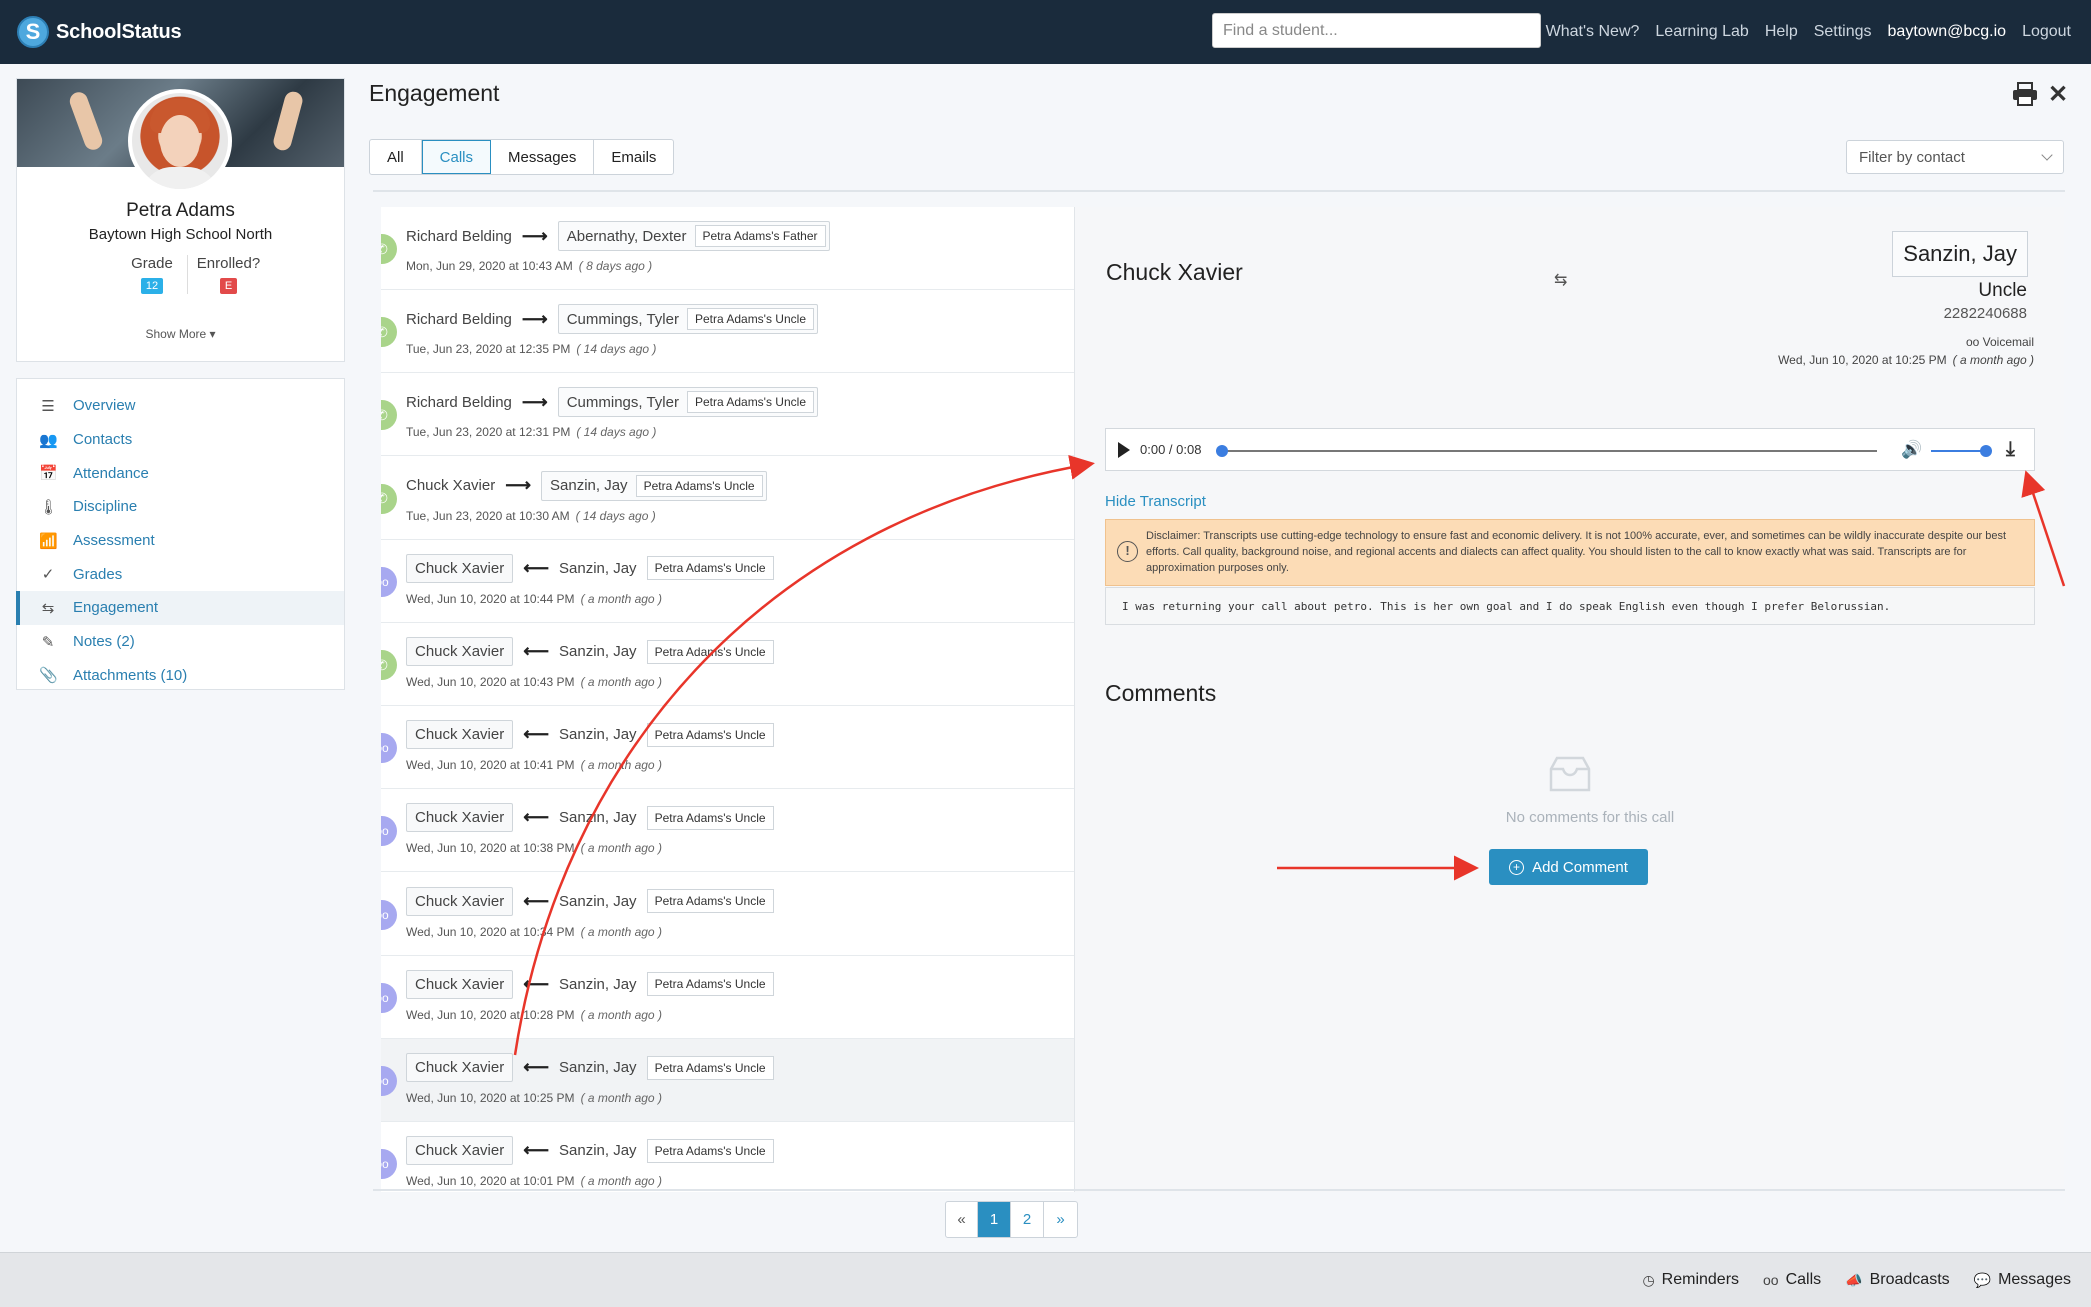  What do you see at coordinates (543, 157) in the screenshot?
I see `tab-messages: Messages` at bounding box center [543, 157].